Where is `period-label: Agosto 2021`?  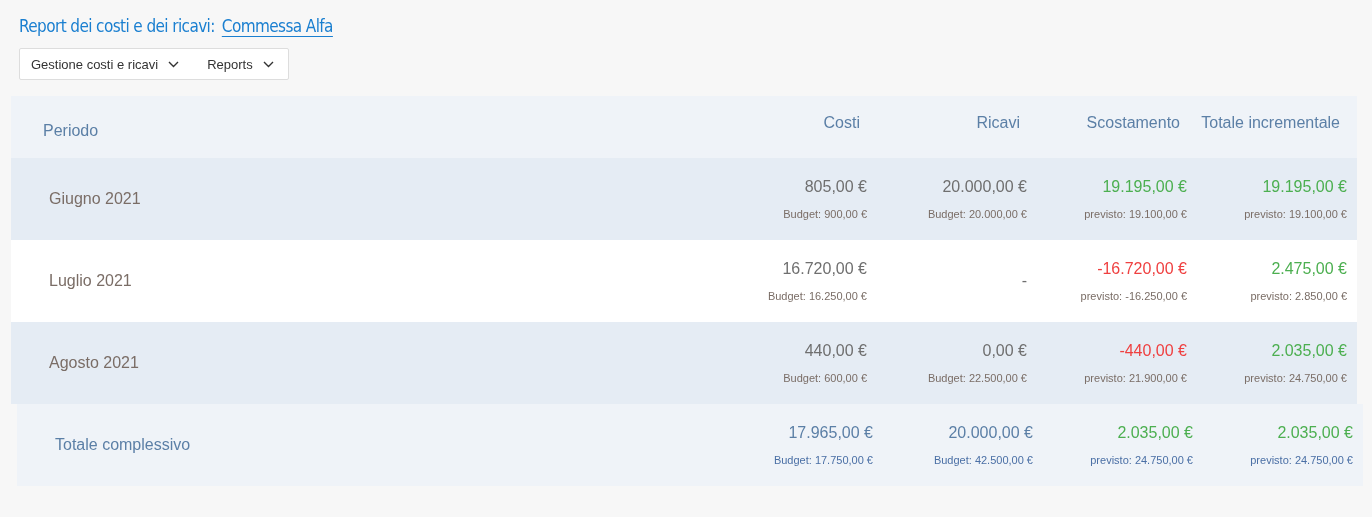
period-label: Agosto 2021 is located at coordinates (94, 363).